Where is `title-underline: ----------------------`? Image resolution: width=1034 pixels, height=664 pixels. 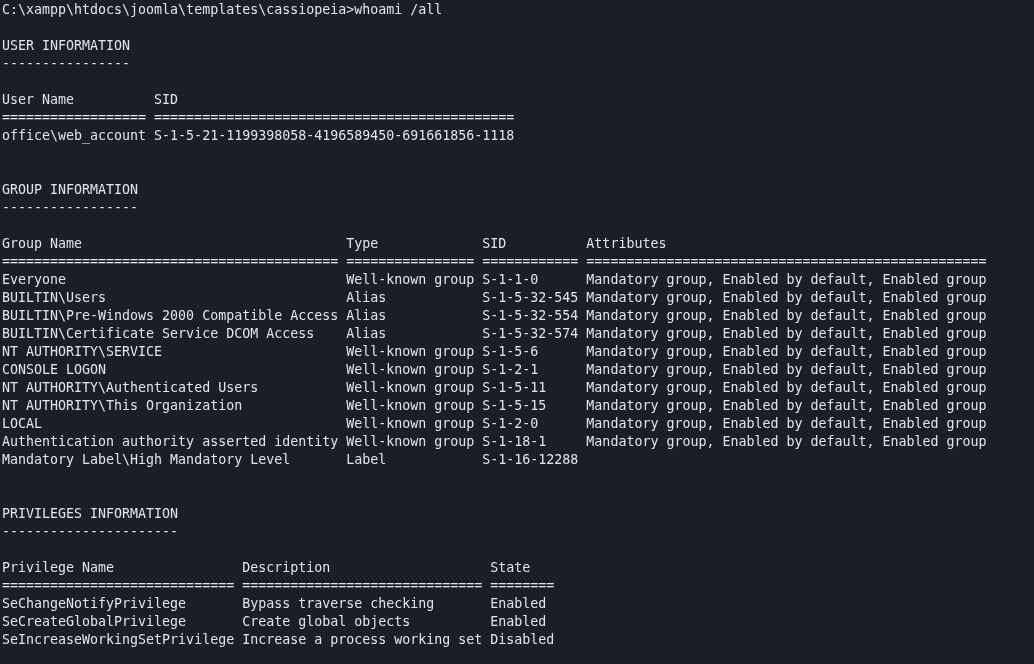 title-underline: ---------------------- is located at coordinates (90, 532).